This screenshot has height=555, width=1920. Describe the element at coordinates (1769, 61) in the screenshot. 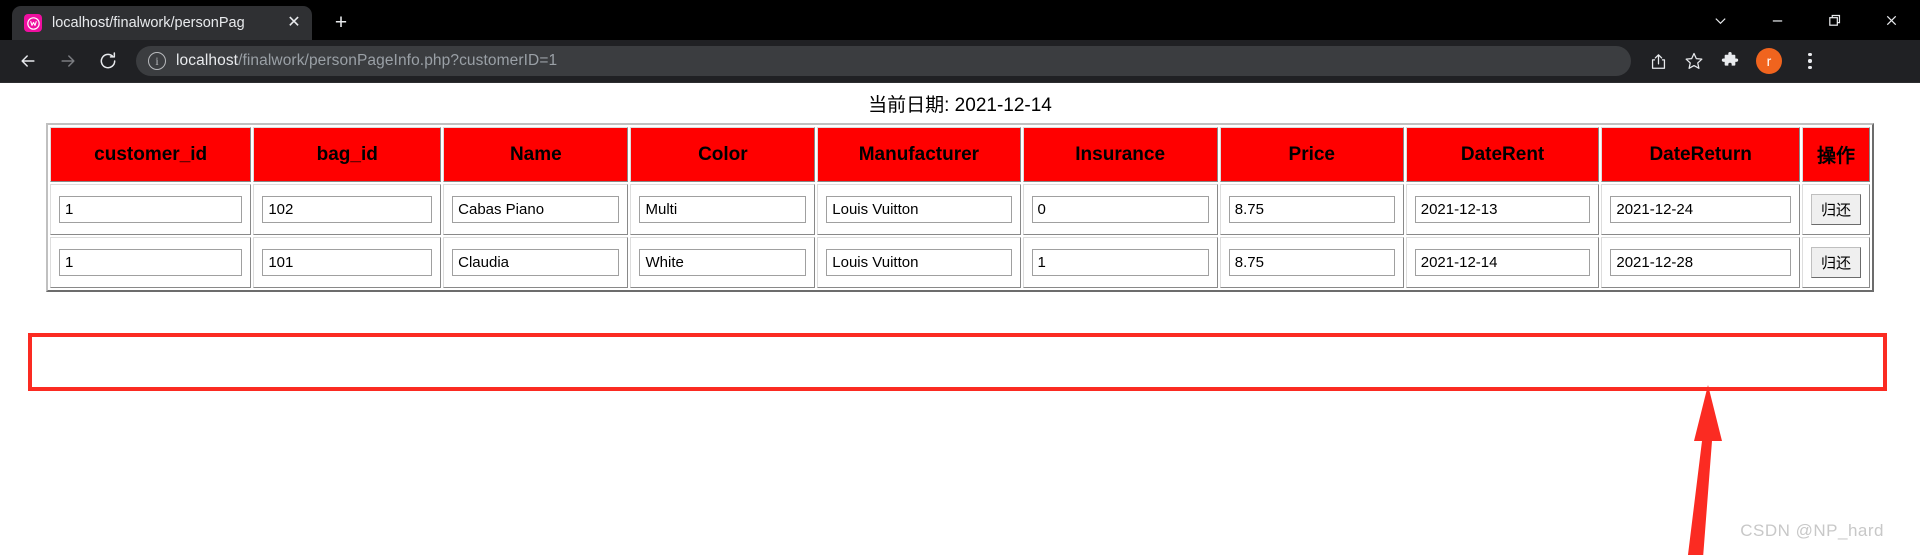

I see `profile-avatar: r` at that location.